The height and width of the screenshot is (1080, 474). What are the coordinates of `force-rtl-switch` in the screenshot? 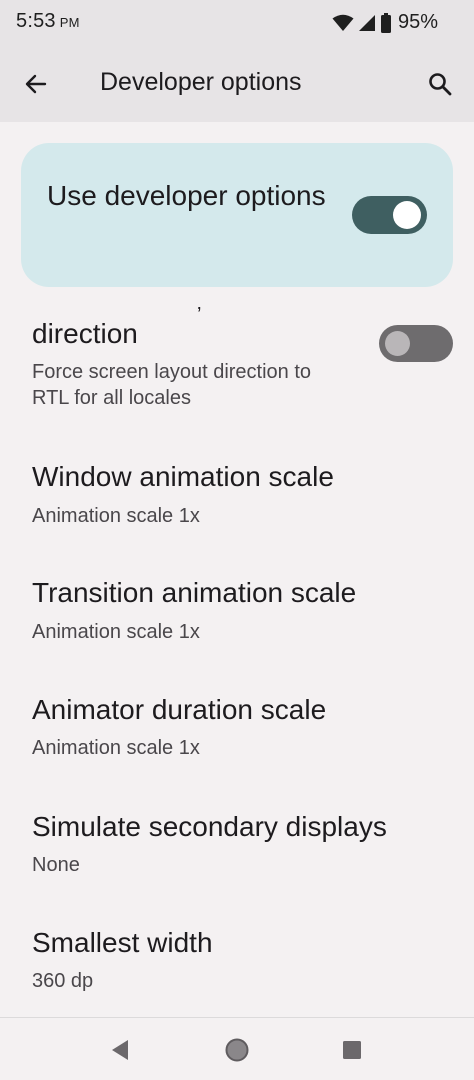 It's located at (416, 343).